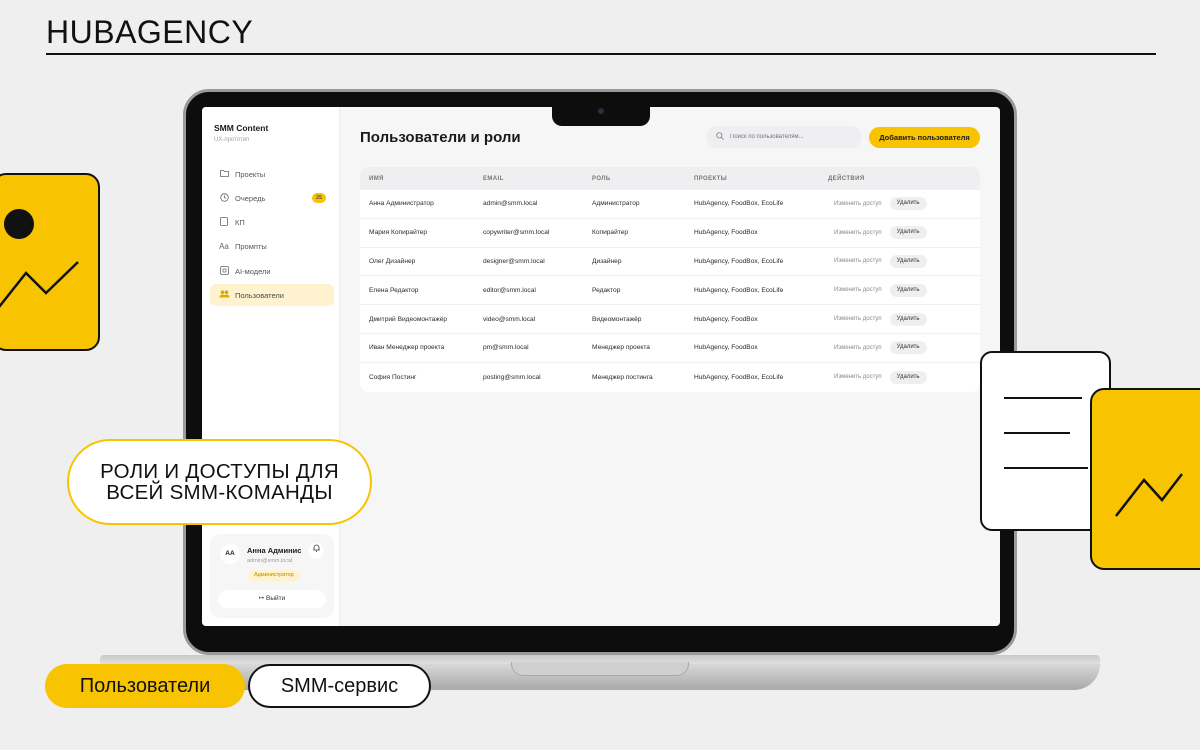 The height and width of the screenshot is (750, 1200). Describe the element at coordinates (924, 137) in the screenshot. I see `add-user-button: Добавить пользователя` at that location.